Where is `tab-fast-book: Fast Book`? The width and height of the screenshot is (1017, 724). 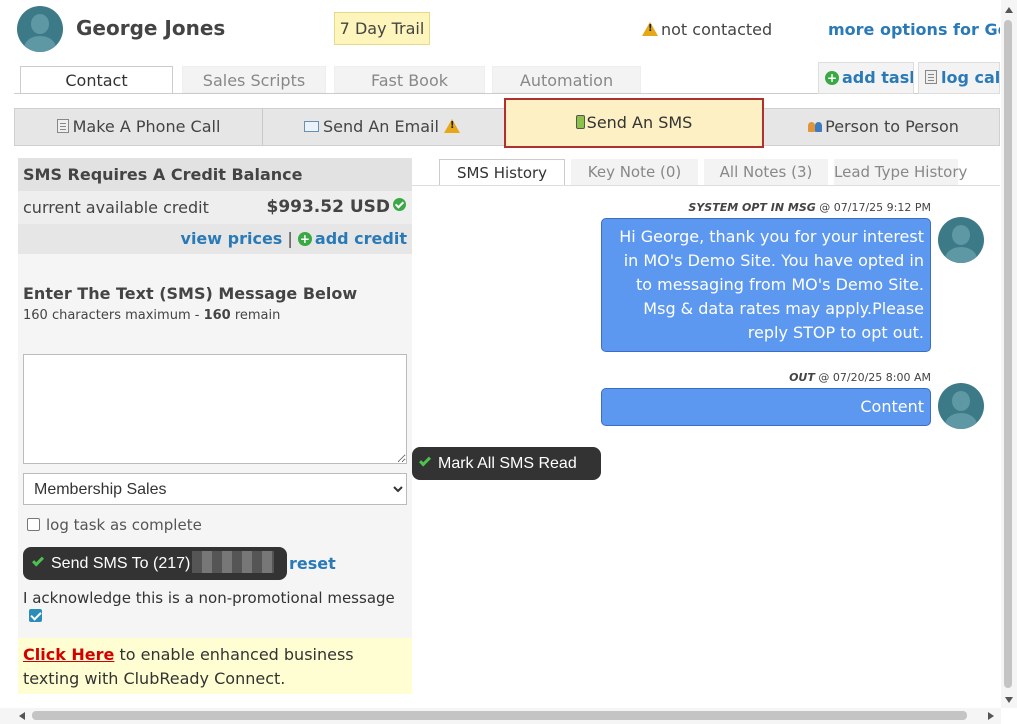 tab-fast-book: Fast Book is located at coordinates (409, 79).